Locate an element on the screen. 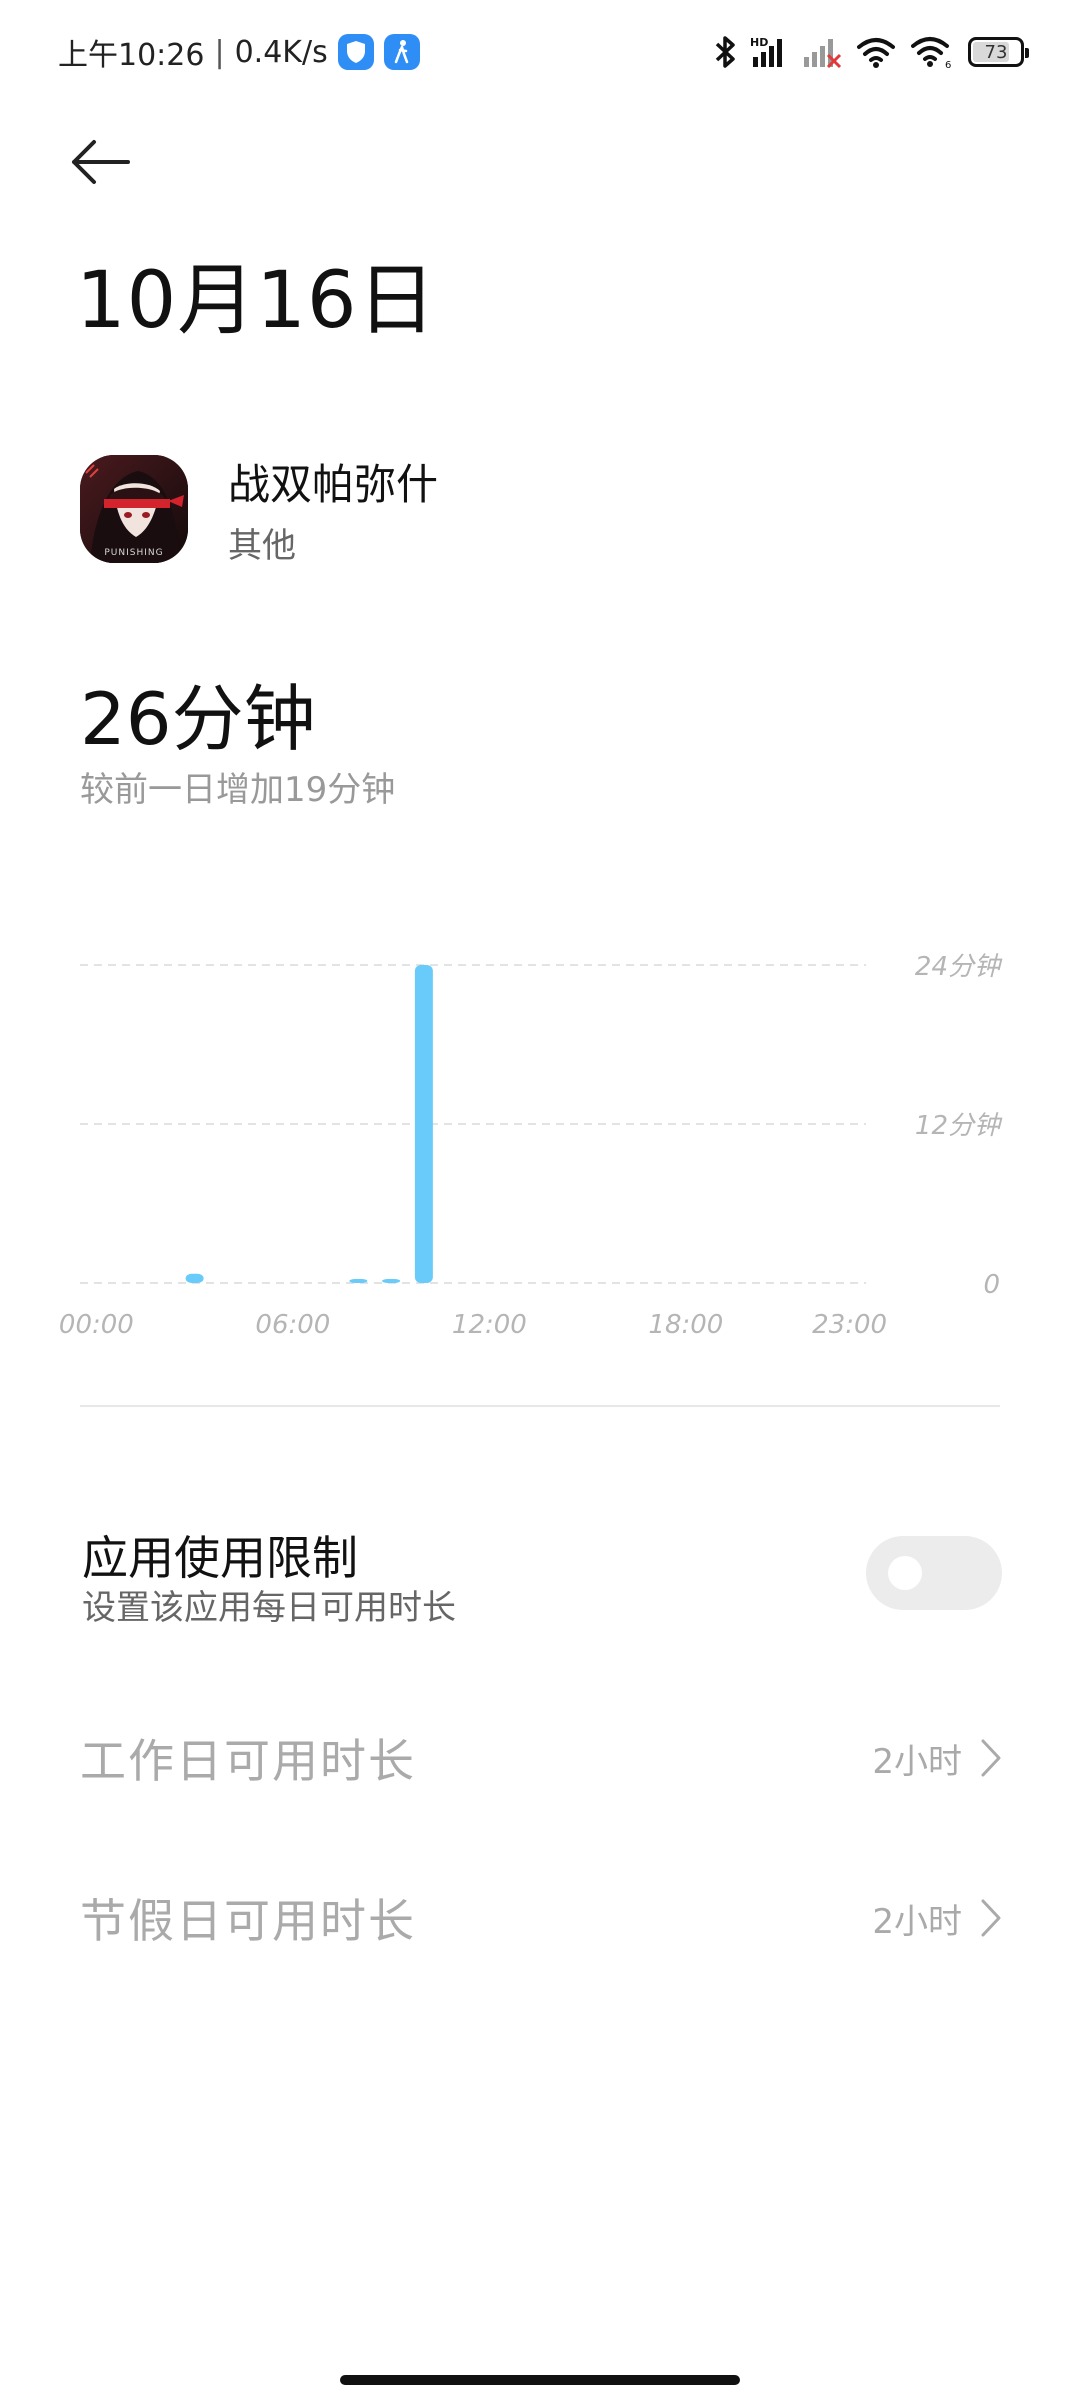  limit-title: 应用使用限制 is located at coordinates (220, 1558).